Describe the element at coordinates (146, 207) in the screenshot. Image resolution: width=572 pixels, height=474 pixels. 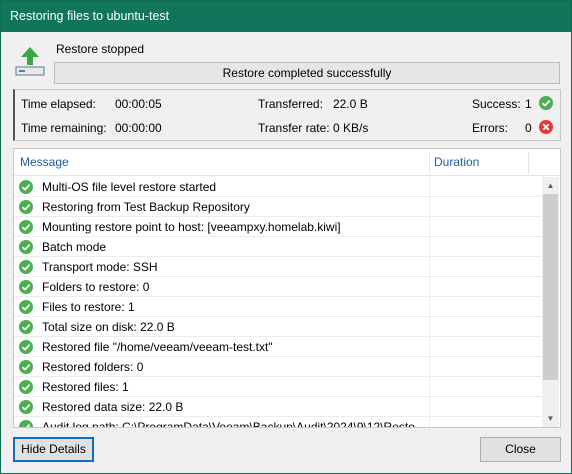
I see `log-message: Restoring from Test Backup Repository` at that location.